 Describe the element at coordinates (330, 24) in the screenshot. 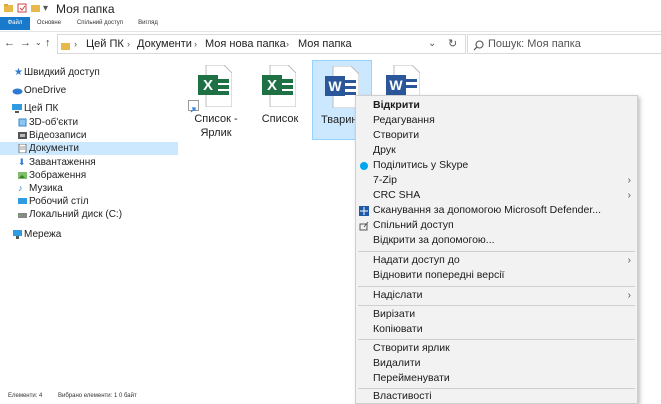

I see `ribbon-tabs: Файл Основне Спільний доступ Вигляд` at that location.